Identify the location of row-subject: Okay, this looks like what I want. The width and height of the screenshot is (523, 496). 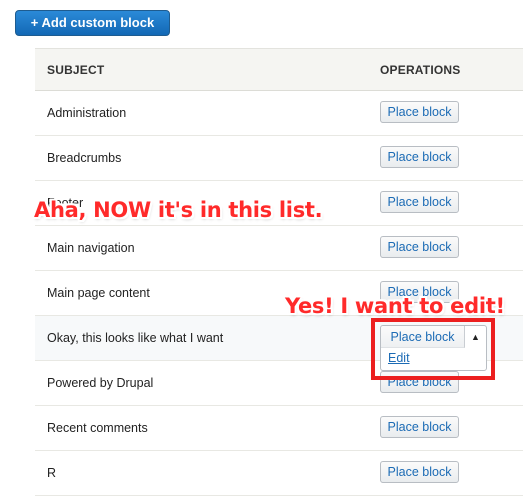
(135, 338).